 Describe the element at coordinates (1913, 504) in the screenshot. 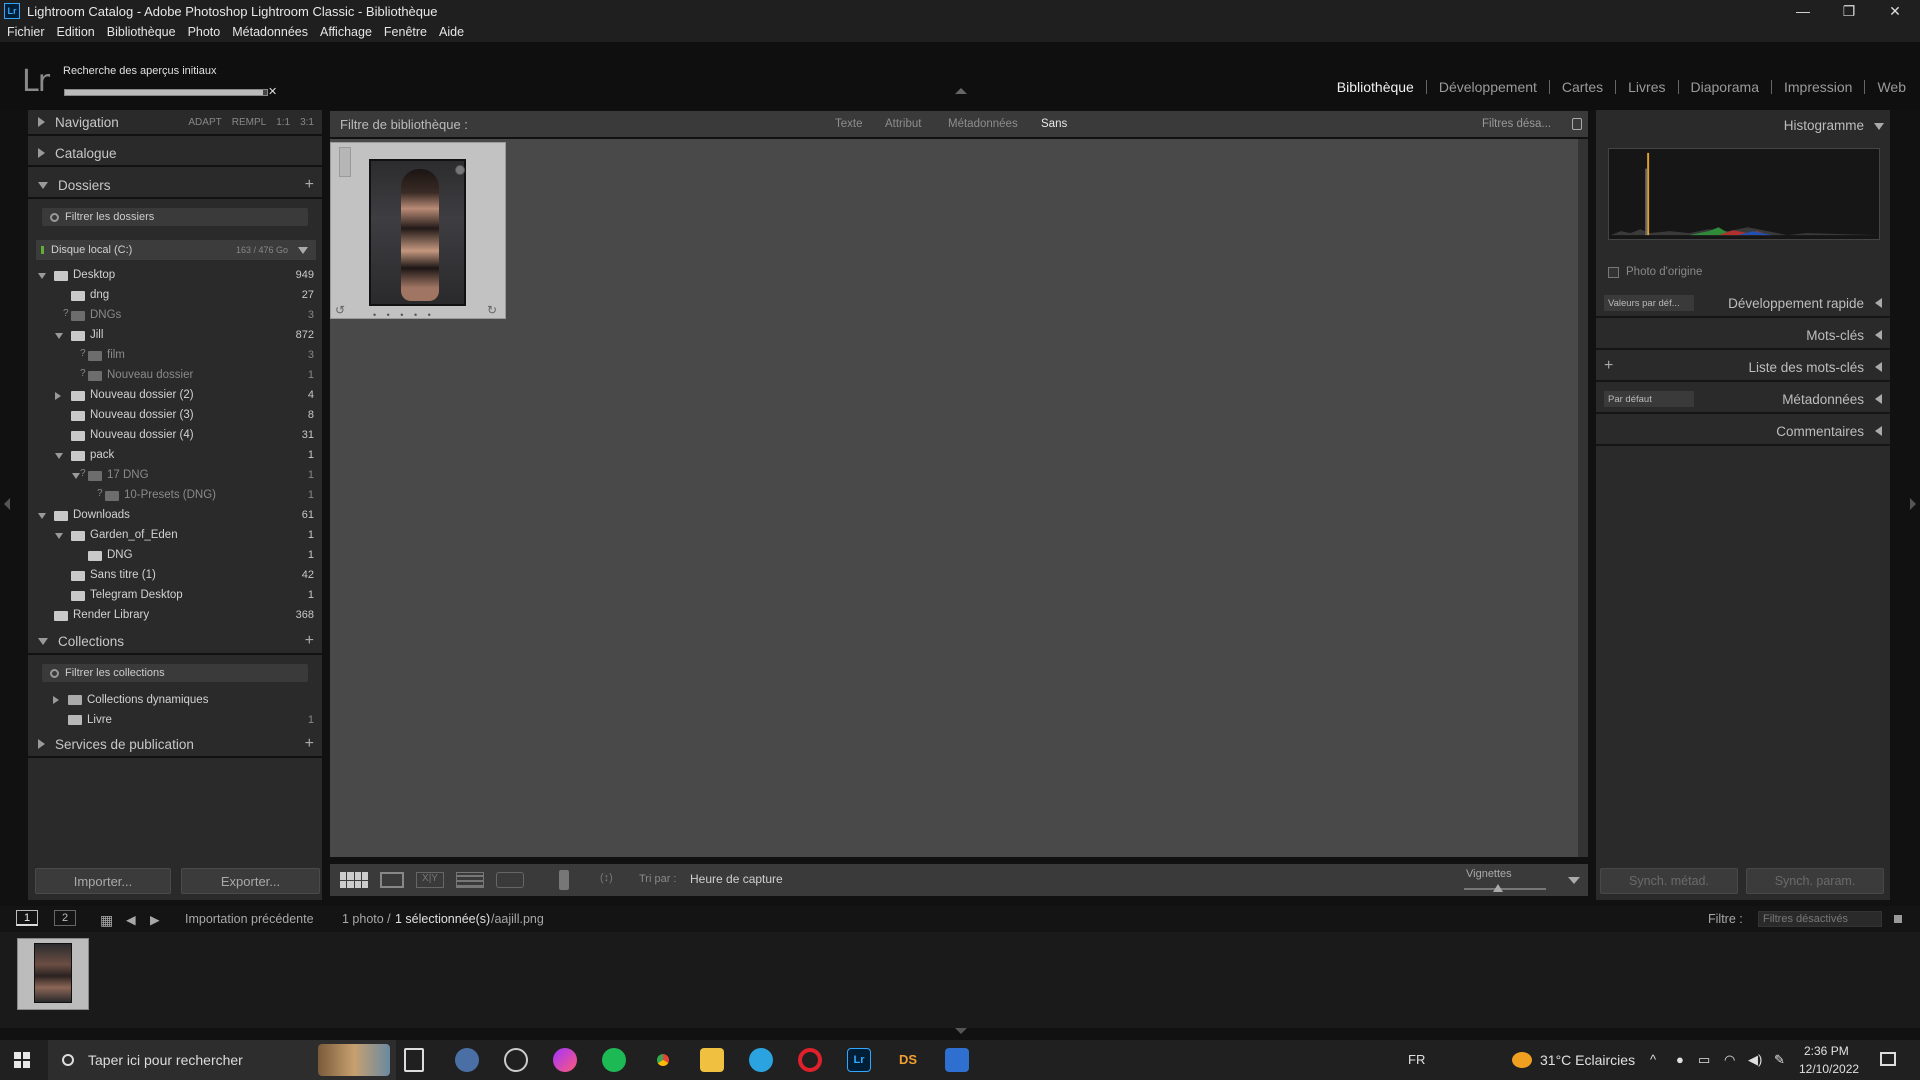

I see `collapse-right-arrow-icon` at that location.